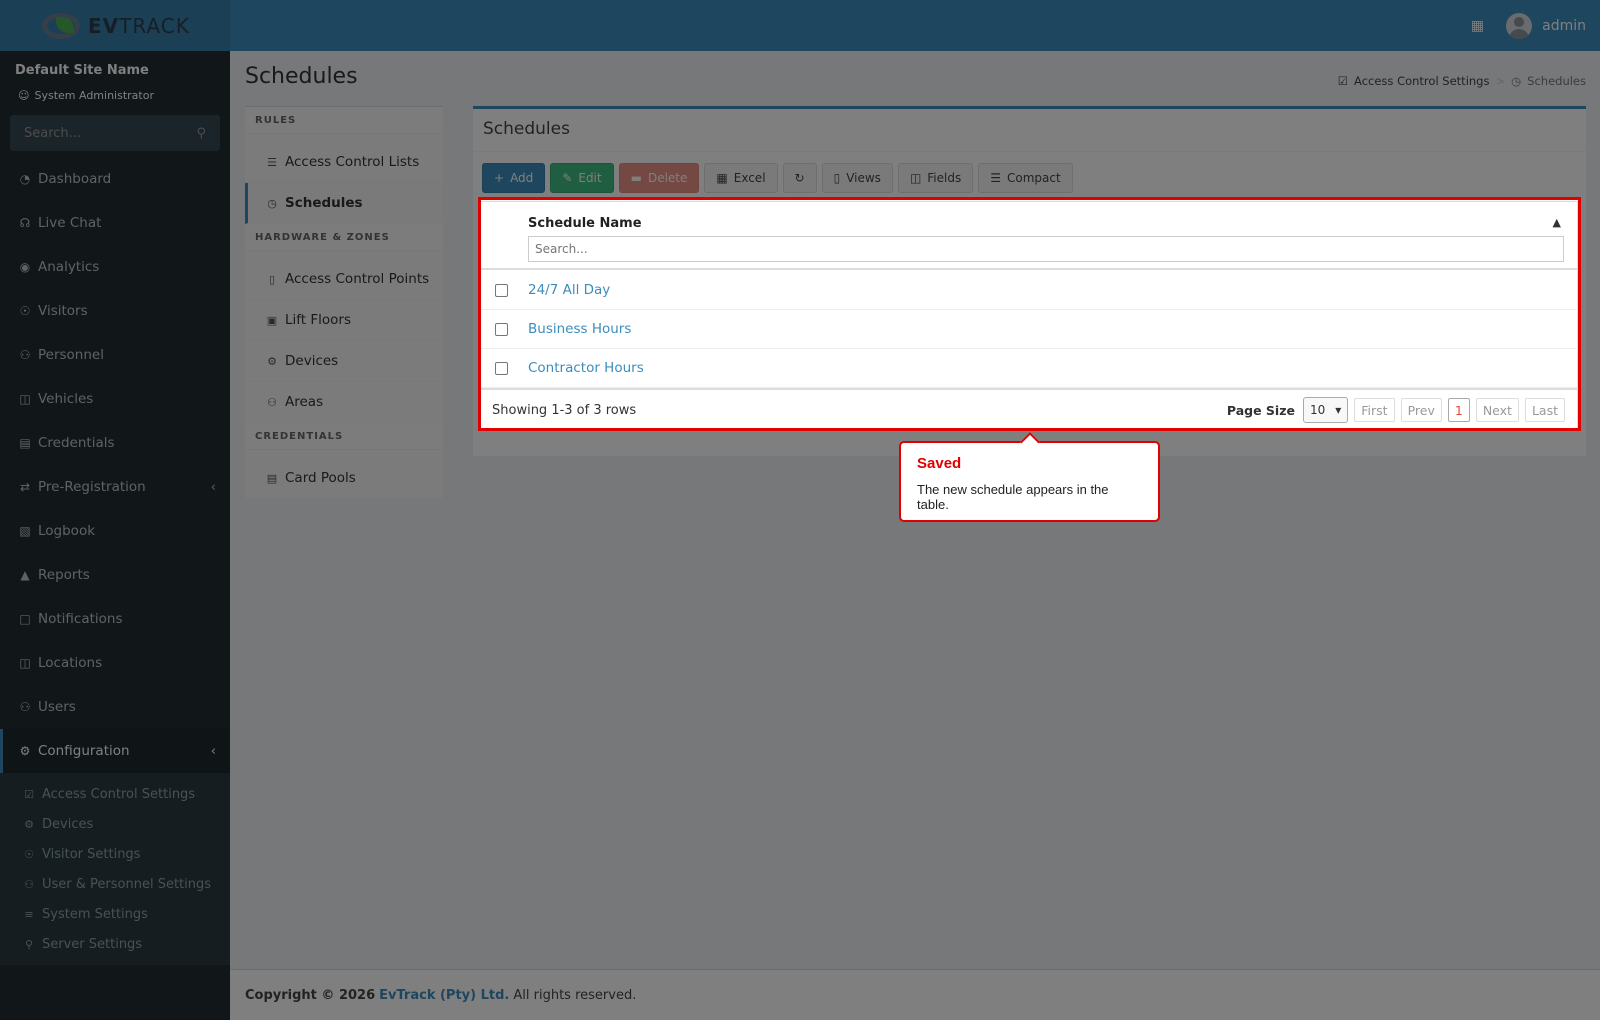 The image size is (1600, 1020). I want to click on tooltip-title: Saved, so click(939, 463).